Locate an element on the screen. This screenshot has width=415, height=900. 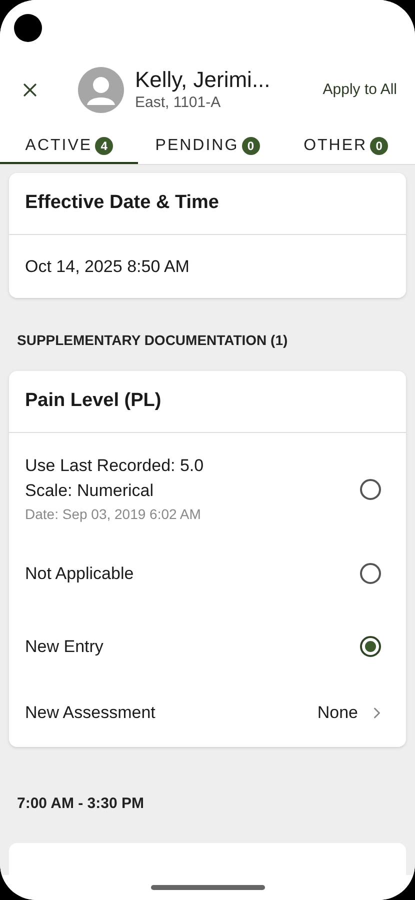
option-label: Not Applicable is located at coordinates (80, 574).